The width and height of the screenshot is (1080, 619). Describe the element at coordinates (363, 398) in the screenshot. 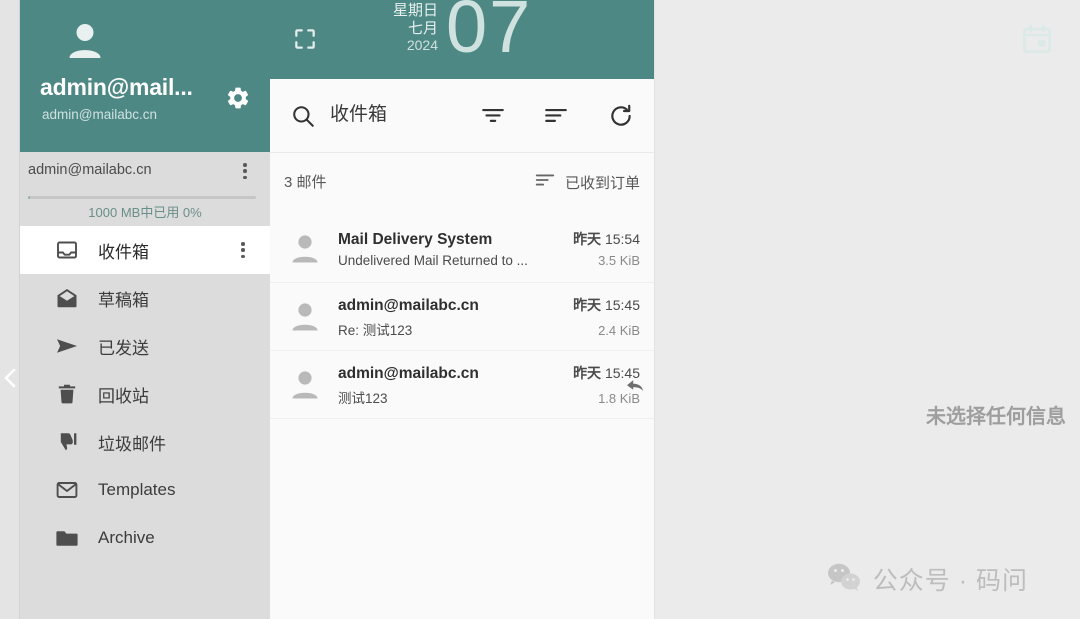

I see `mail-subject: 测试123` at that location.